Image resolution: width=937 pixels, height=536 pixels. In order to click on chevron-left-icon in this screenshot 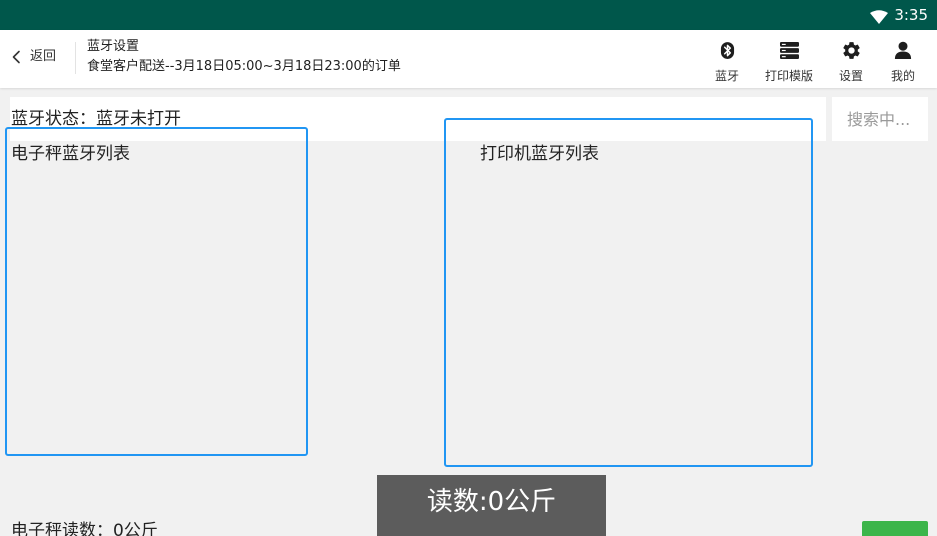, I will do `click(16, 57)`.